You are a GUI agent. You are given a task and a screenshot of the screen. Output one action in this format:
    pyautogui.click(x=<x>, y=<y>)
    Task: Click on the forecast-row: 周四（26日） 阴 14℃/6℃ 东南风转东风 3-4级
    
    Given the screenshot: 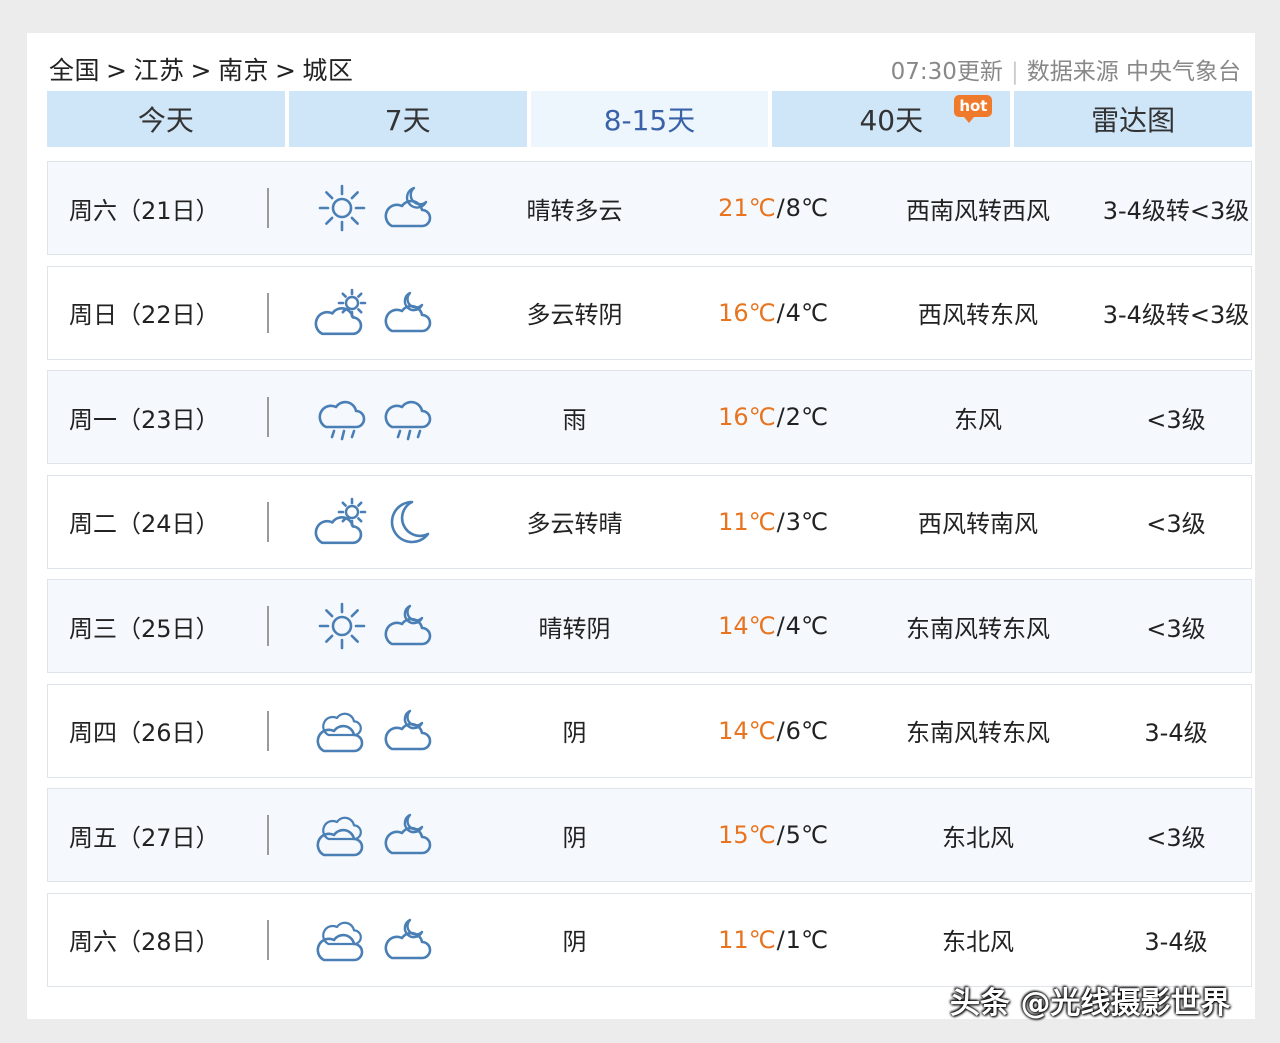 What is the action you would take?
    pyautogui.click(x=649, y=730)
    